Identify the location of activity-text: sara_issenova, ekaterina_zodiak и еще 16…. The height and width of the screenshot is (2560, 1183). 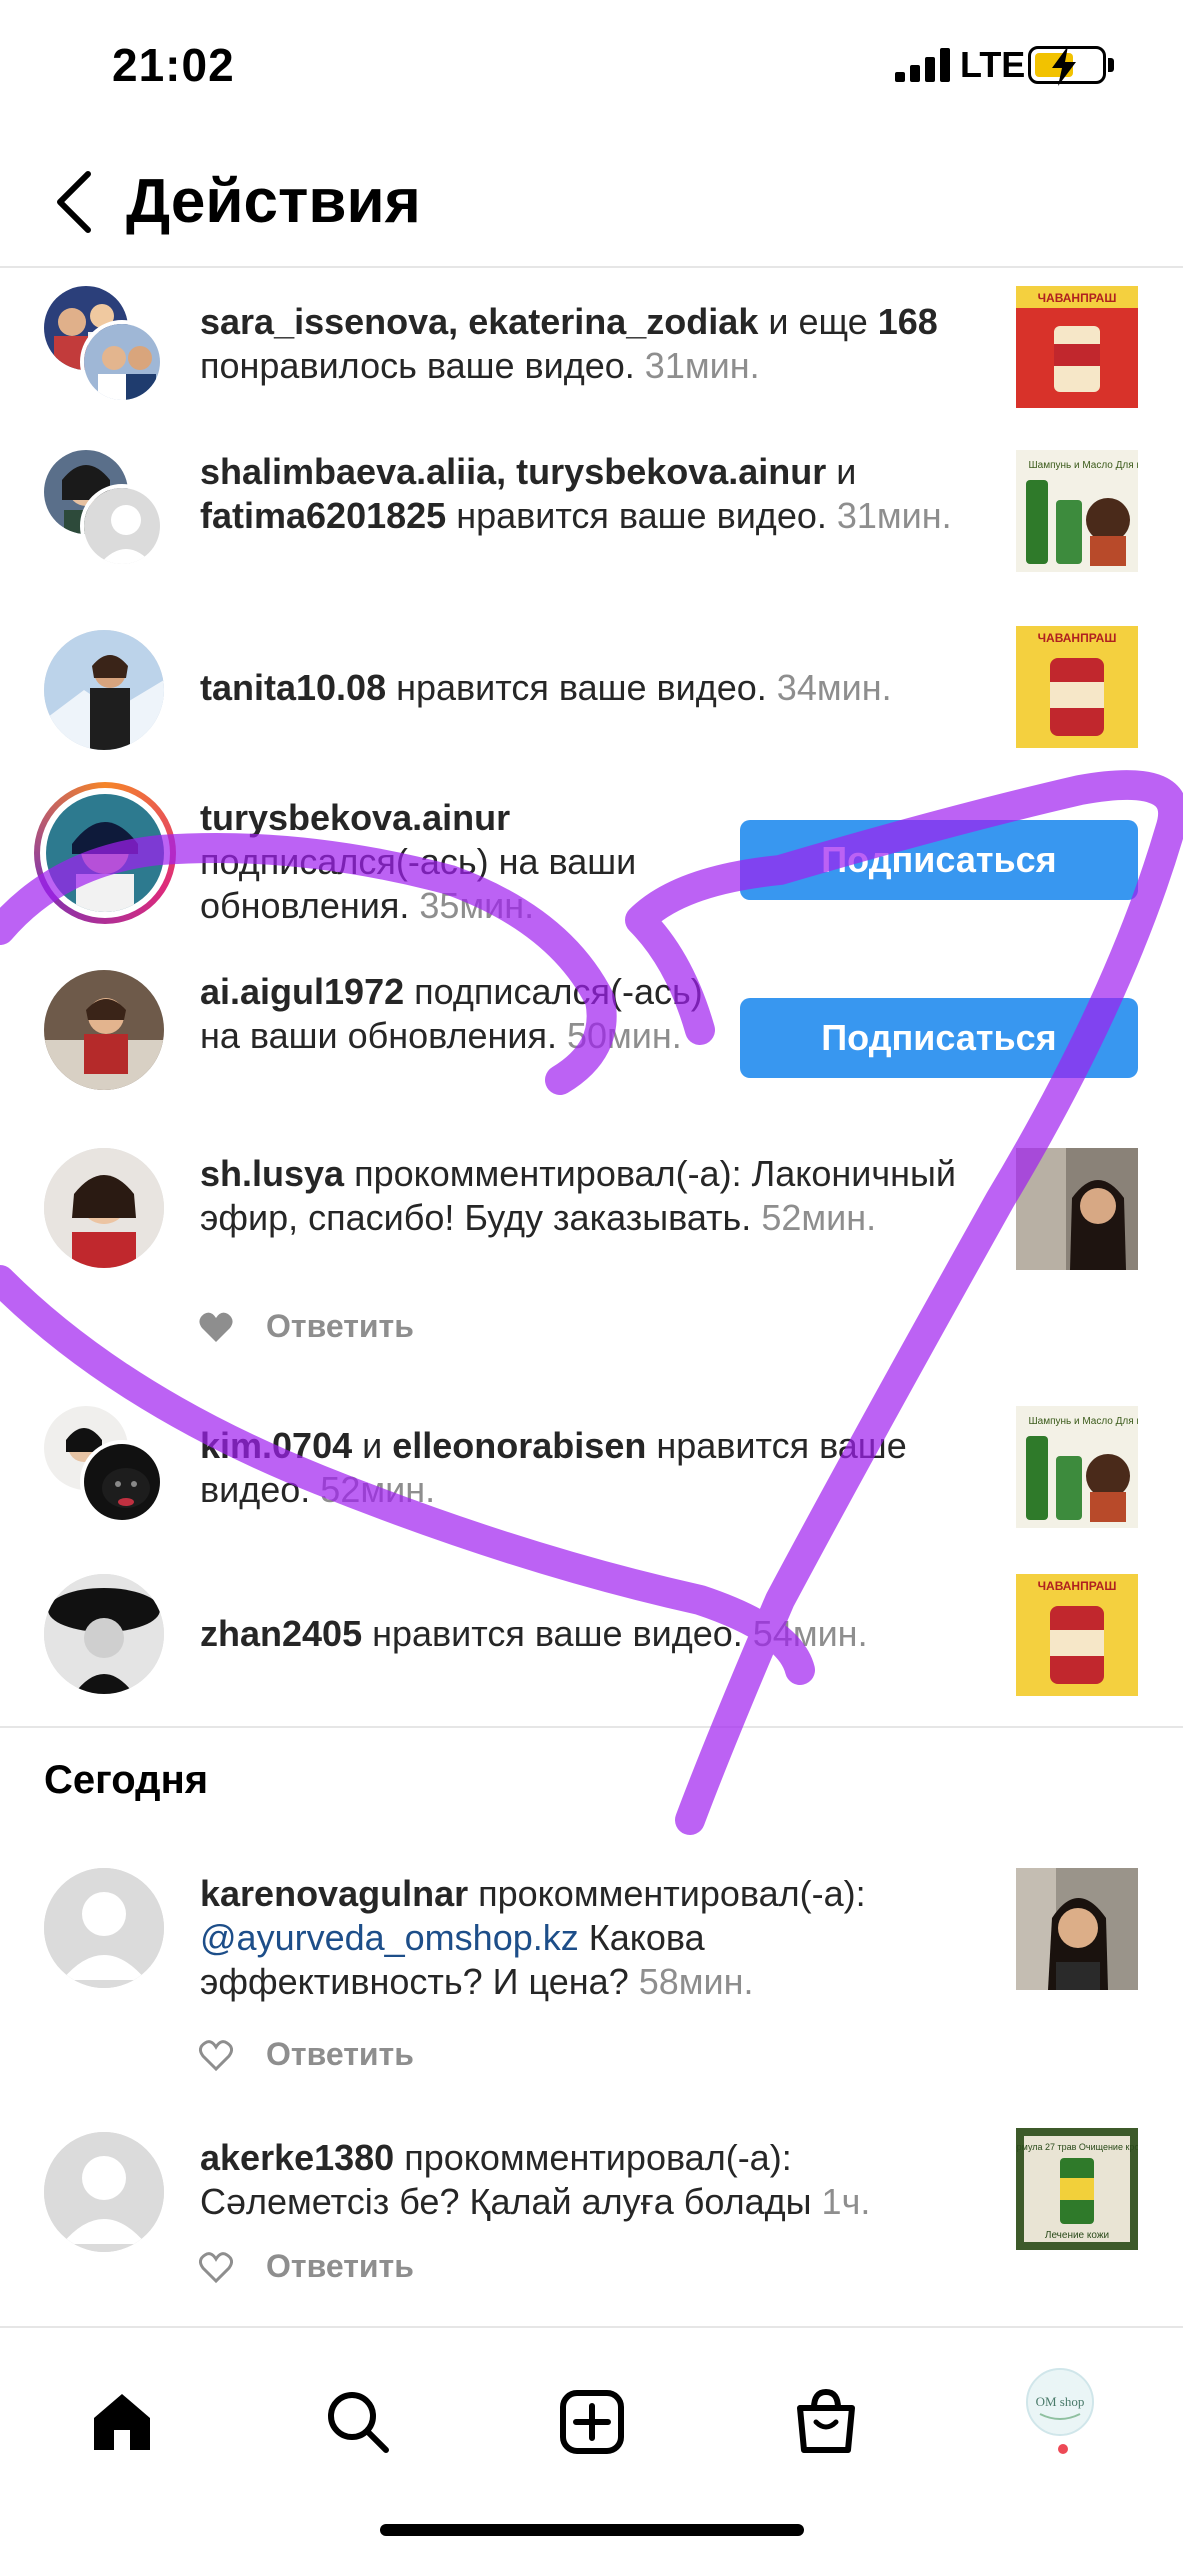
(569, 343).